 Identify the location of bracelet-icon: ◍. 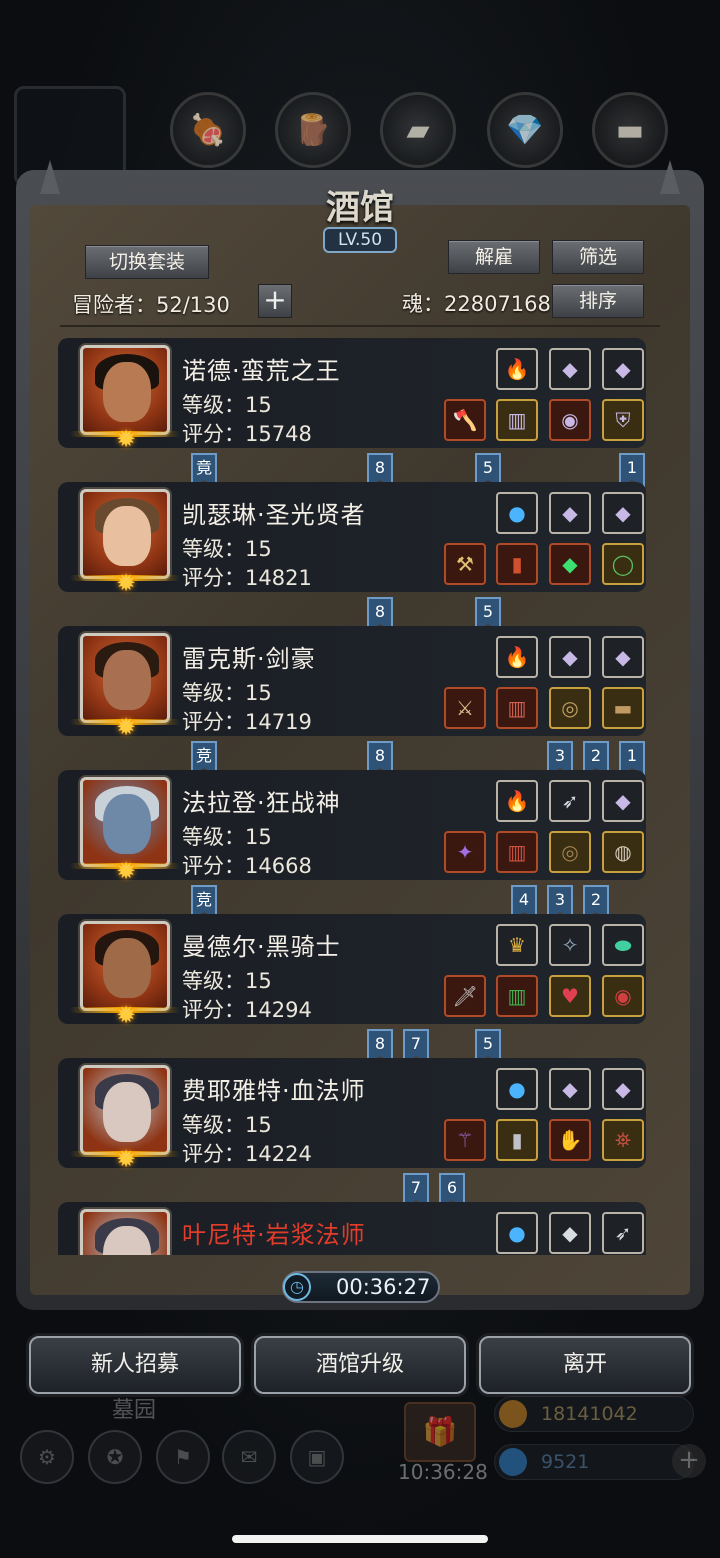
(623, 852).